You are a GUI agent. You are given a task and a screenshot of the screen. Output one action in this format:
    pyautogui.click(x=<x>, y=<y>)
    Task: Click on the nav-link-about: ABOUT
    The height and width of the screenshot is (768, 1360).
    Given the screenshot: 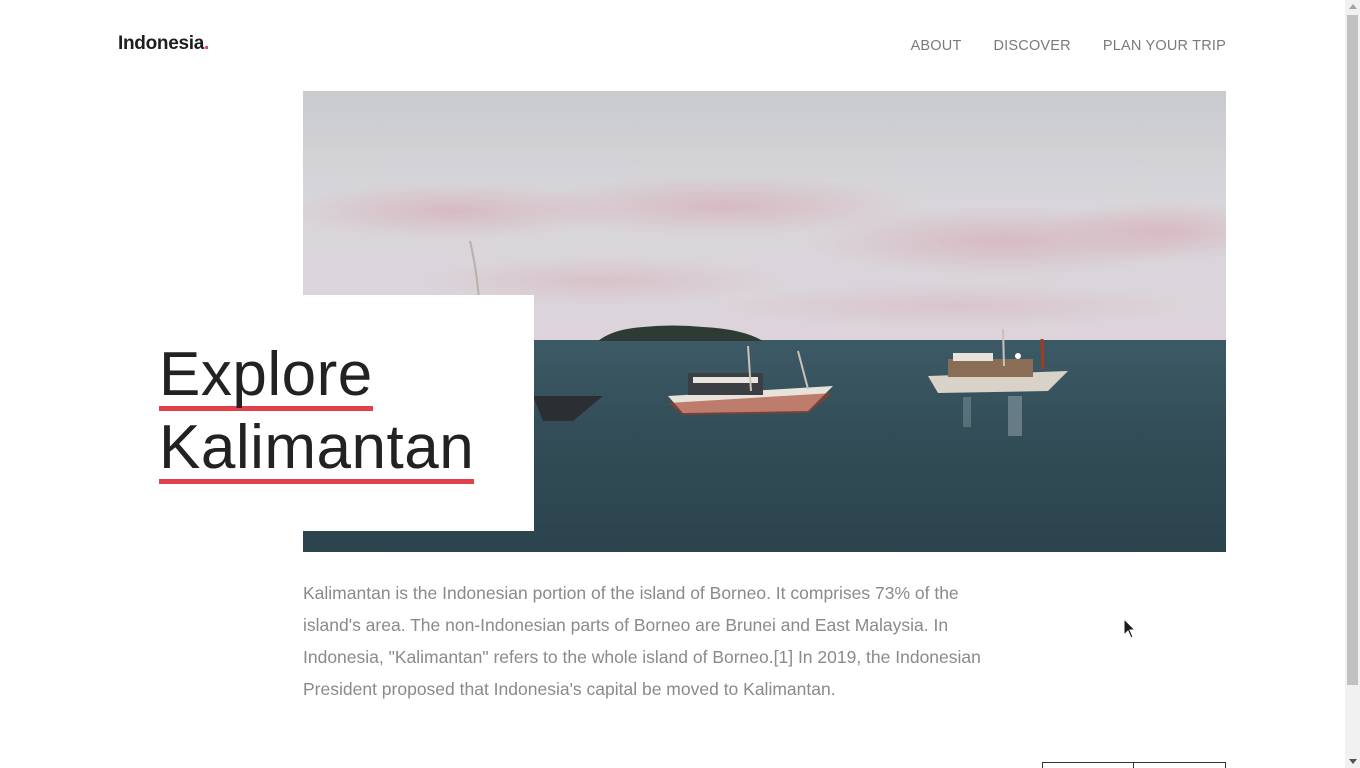 What is the action you would take?
    pyautogui.click(x=936, y=46)
    